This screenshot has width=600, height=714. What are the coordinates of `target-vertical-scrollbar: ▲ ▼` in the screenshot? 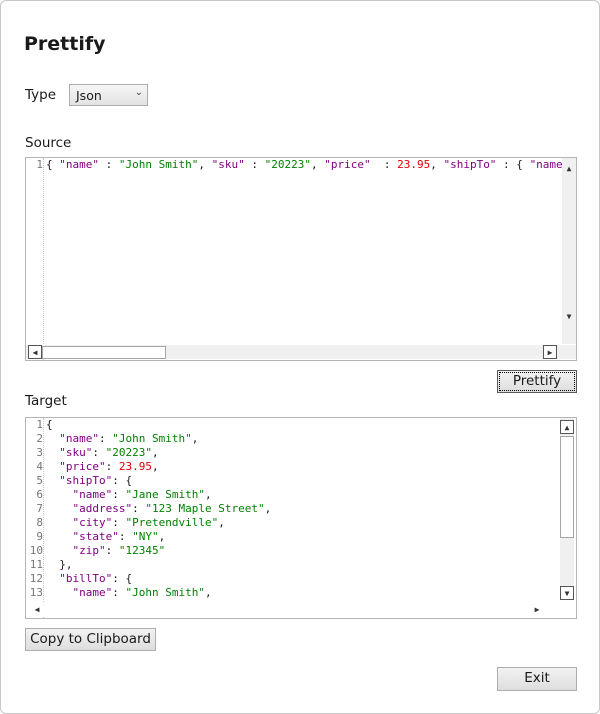 It's located at (567, 509).